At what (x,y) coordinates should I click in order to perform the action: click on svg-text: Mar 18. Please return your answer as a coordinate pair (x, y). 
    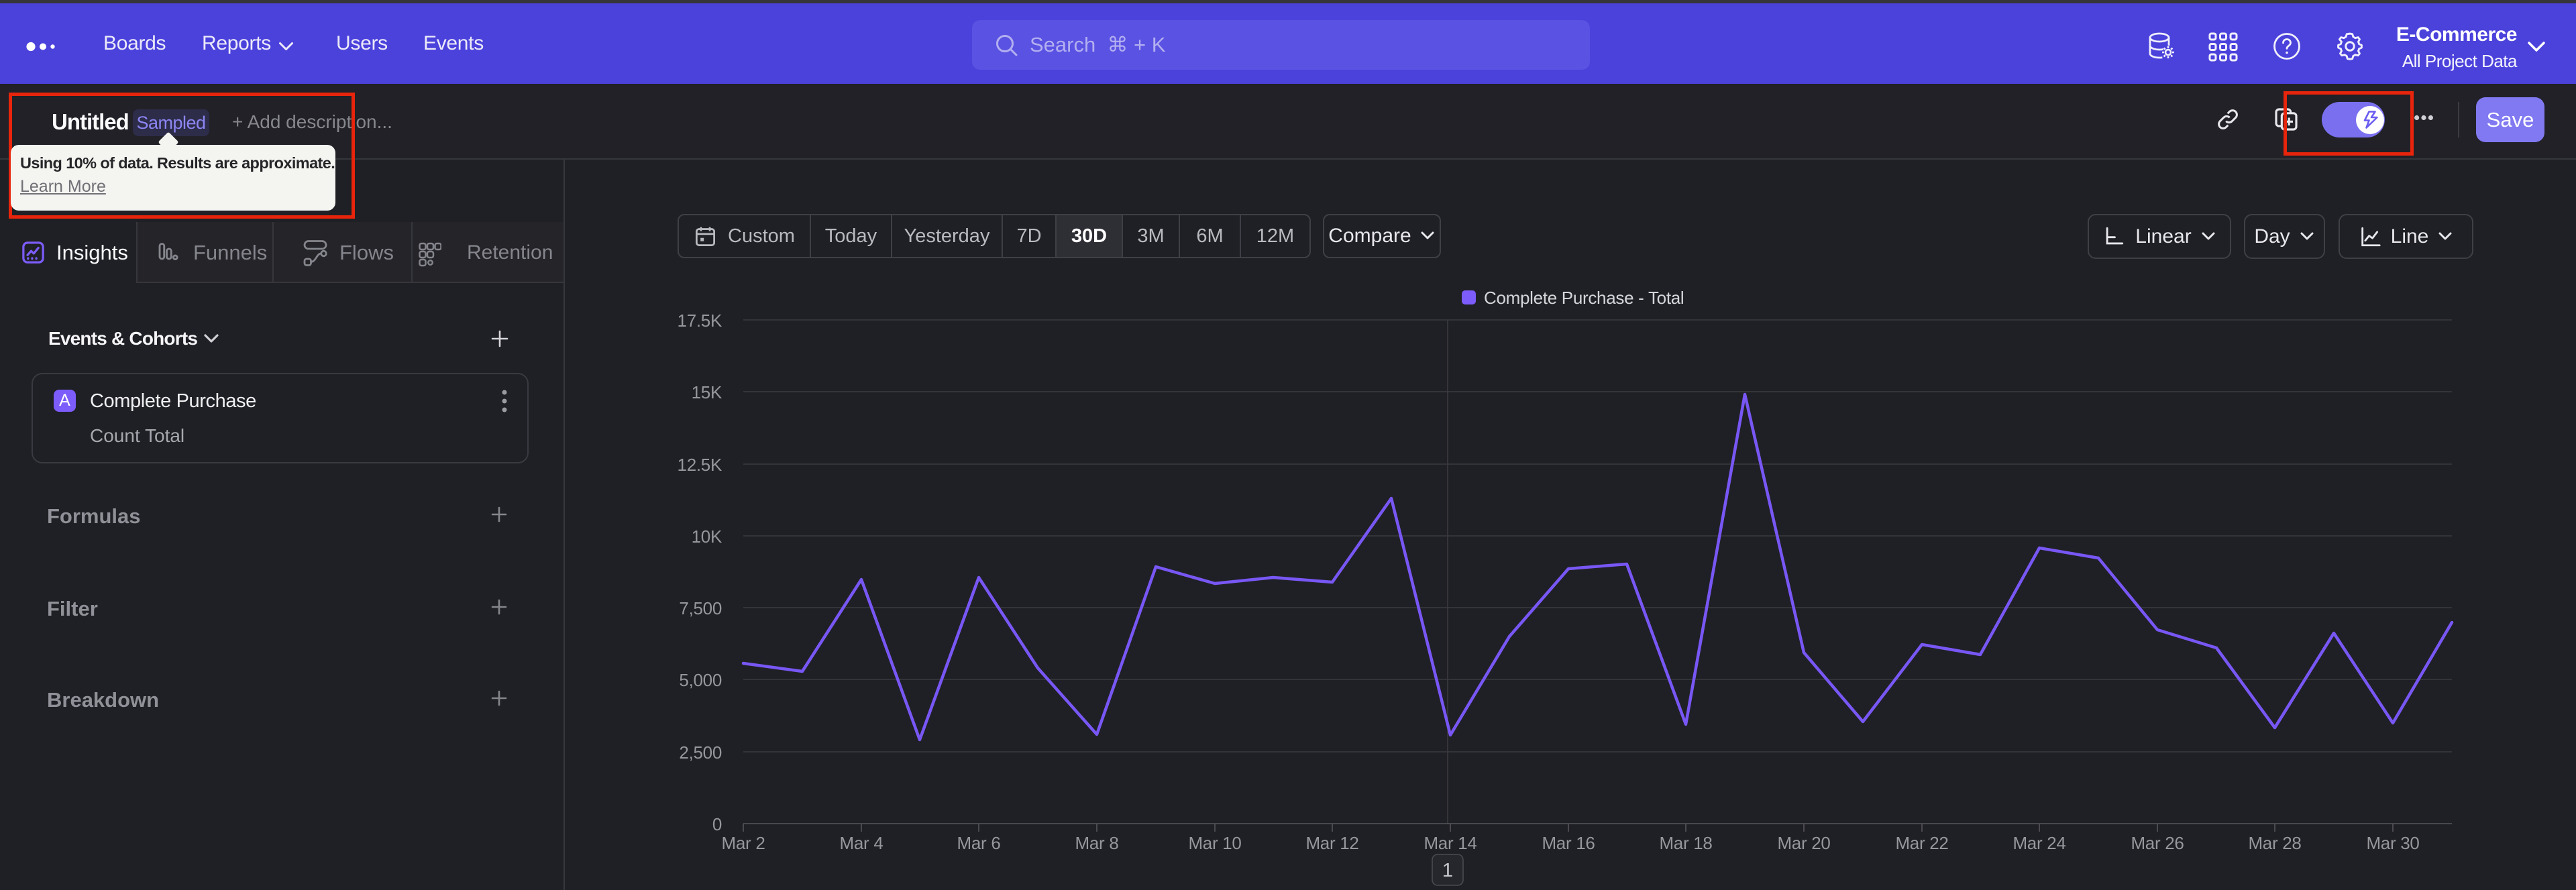
    Looking at the image, I should click on (1685, 843).